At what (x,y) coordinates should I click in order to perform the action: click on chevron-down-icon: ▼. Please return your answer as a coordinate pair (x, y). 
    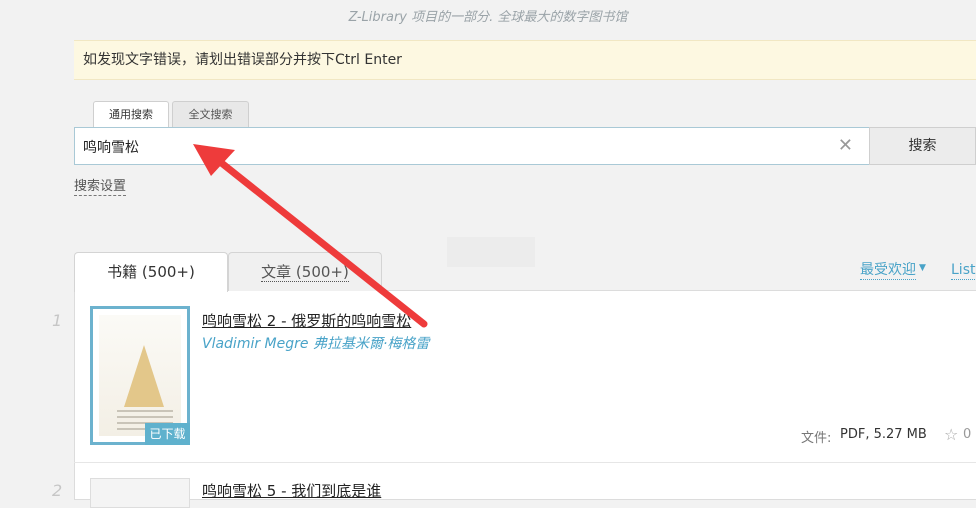
    Looking at the image, I should click on (922, 268).